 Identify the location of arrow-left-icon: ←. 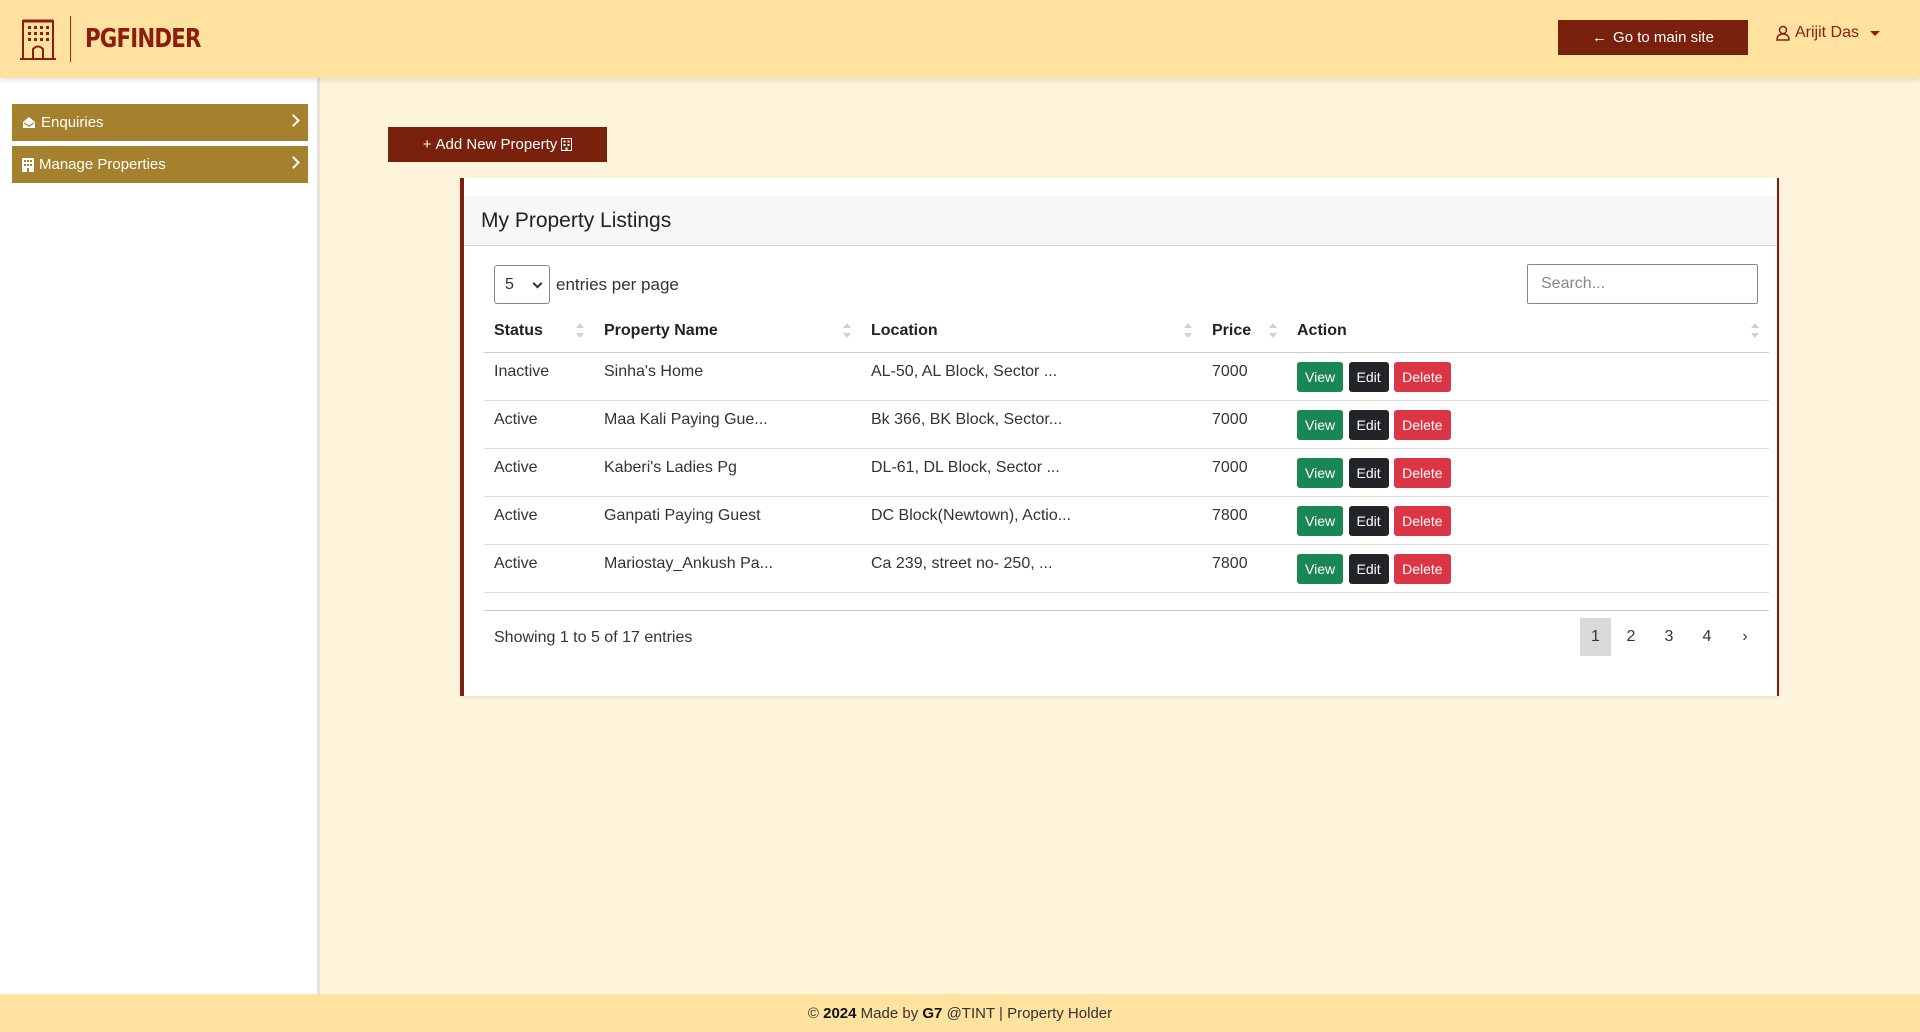
(1600, 37).